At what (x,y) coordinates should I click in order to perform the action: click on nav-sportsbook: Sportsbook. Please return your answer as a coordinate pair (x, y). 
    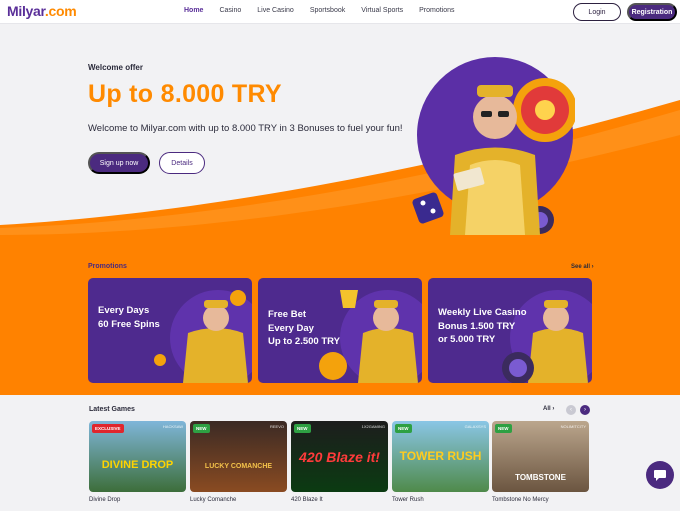
    Looking at the image, I should click on (327, 10).